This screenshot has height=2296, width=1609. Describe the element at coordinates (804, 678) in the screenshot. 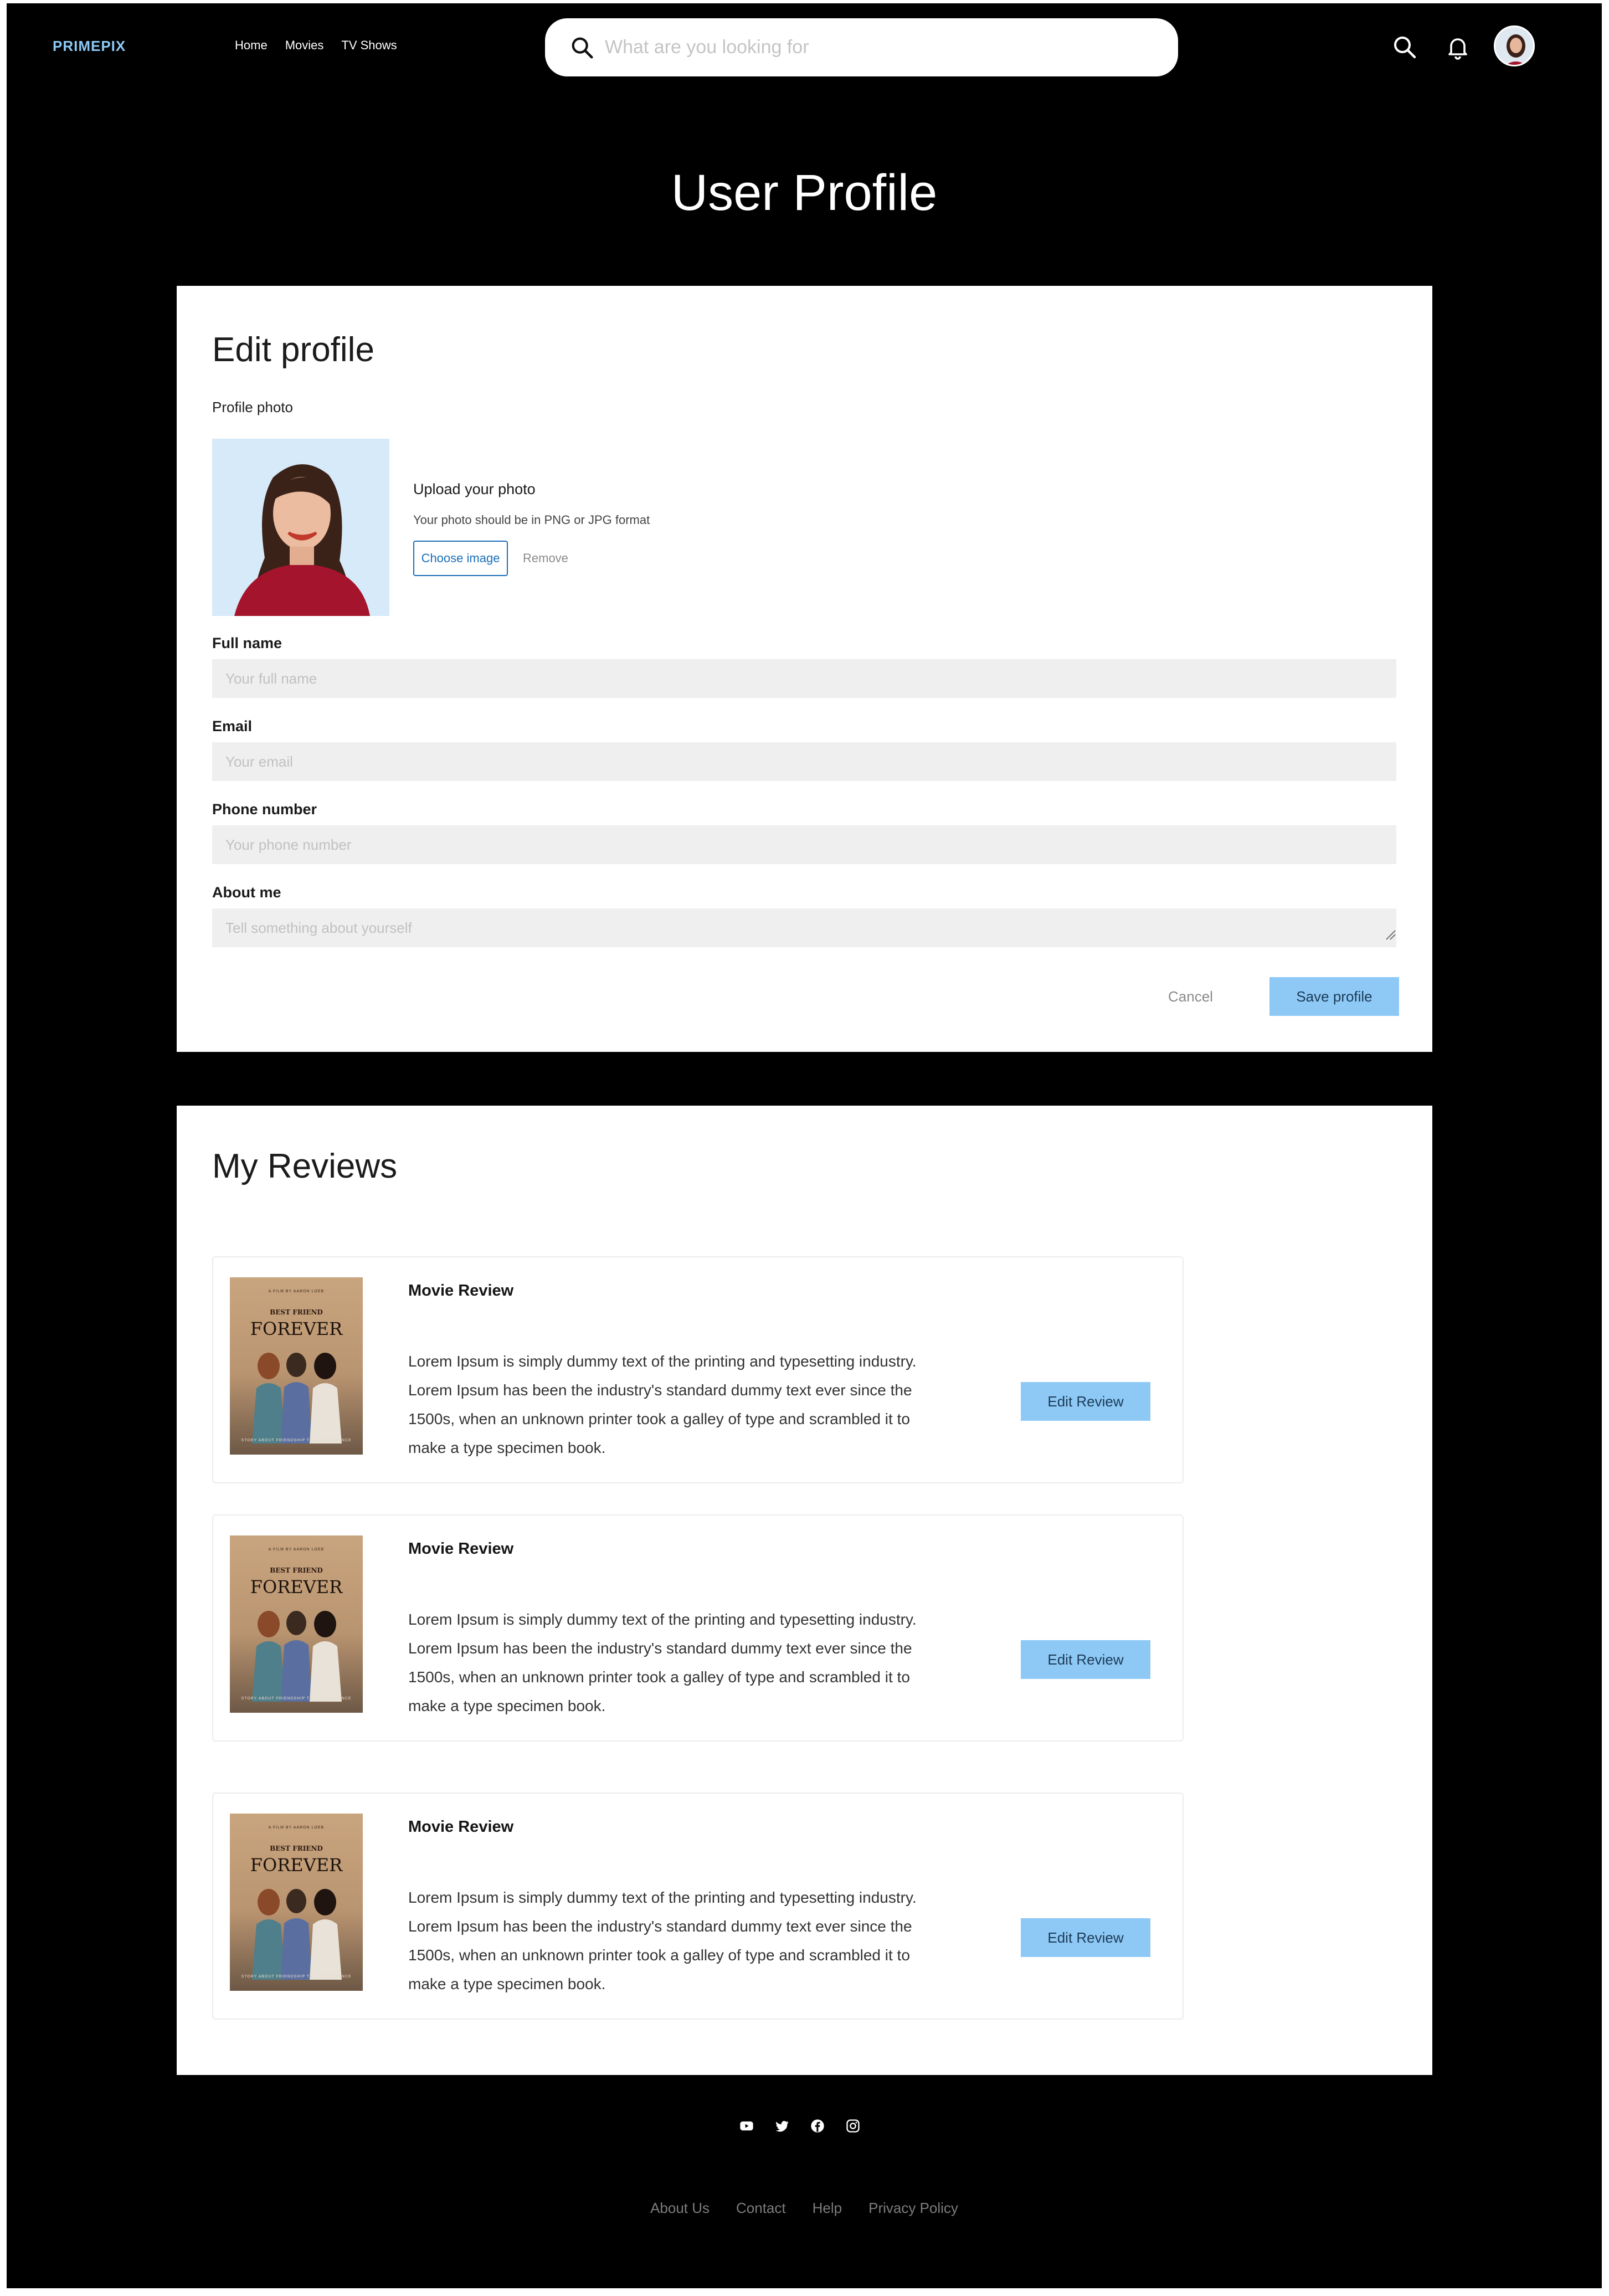

I see `full-name-field` at that location.